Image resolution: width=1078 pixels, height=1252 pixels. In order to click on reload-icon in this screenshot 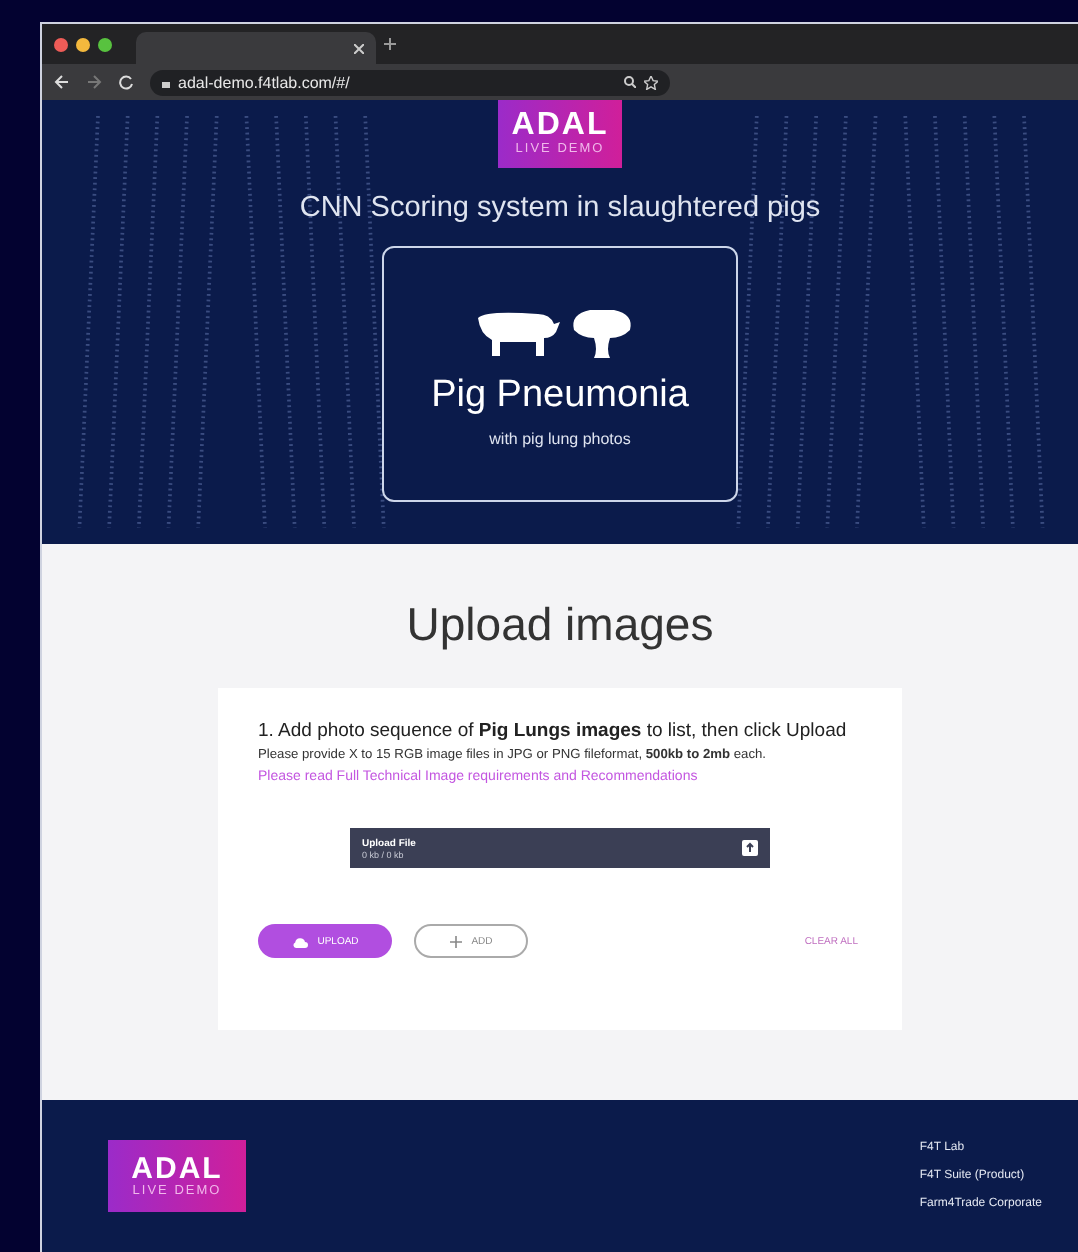, I will do `click(126, 82)`.